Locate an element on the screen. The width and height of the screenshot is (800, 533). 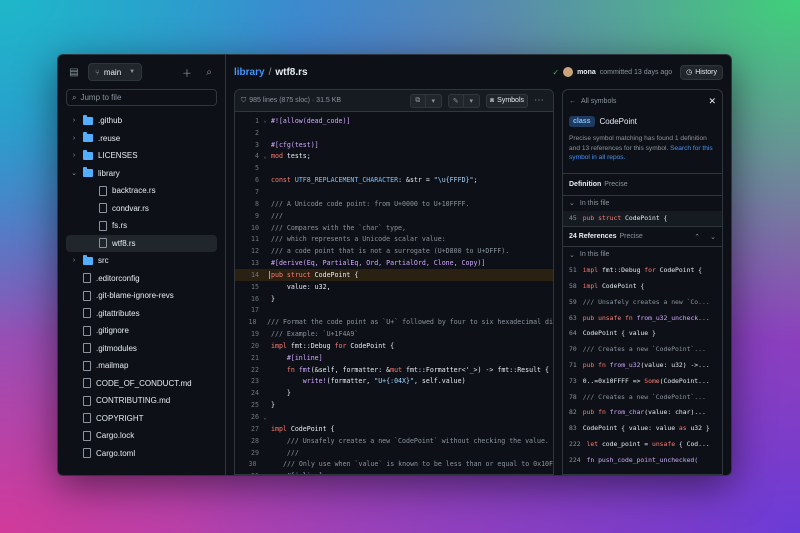
line-number: 21 is located at coordinates (247, 358).